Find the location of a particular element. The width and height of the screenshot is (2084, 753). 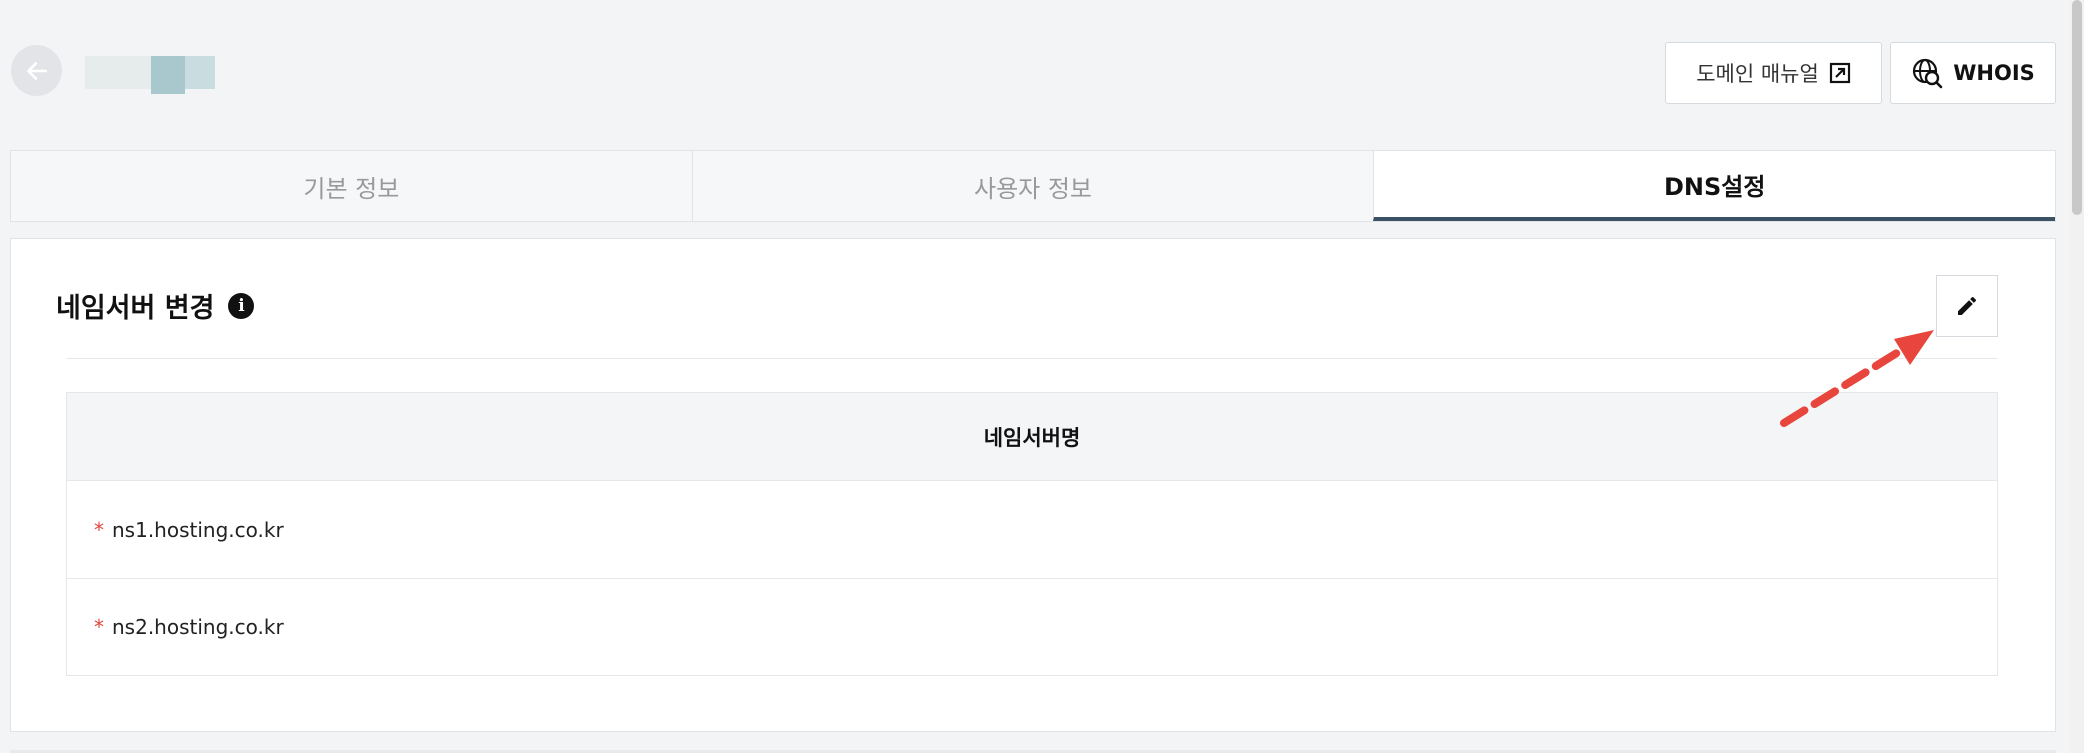

edit-nameserver-button is located at coordinates (1967, 306).